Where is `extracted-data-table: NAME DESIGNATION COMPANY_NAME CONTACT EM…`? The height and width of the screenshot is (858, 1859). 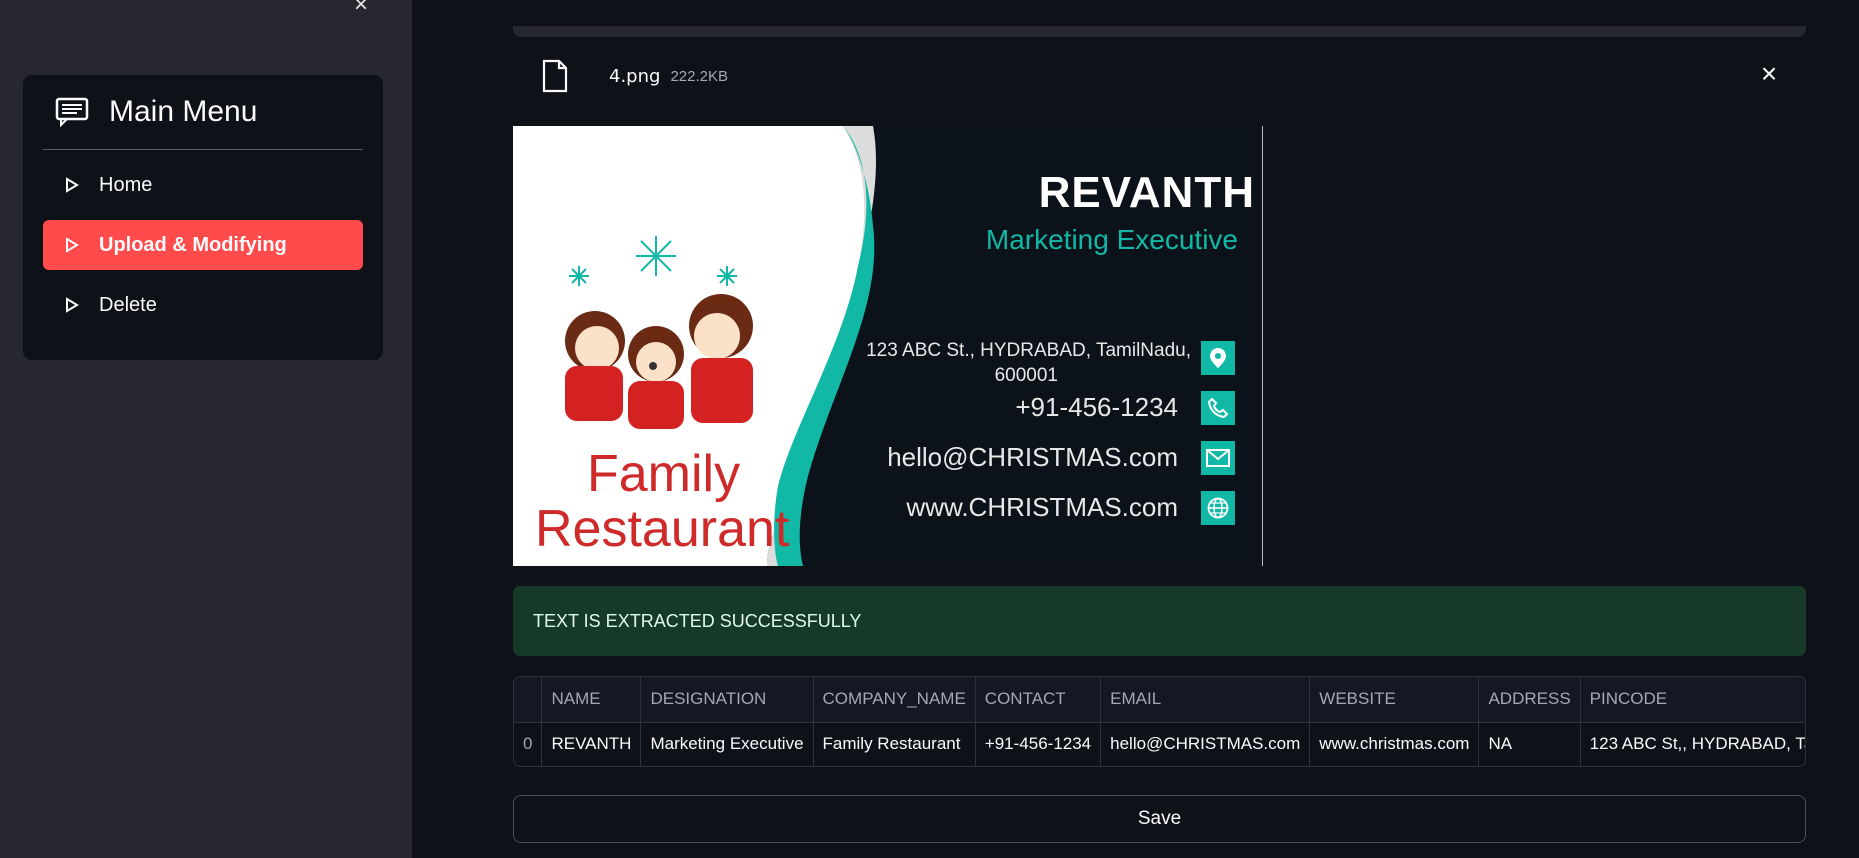 extracted-data-table: NAME DESIGNATION COMPANY_NAME CONTACT EM… is located at coordinates (1159, 721).